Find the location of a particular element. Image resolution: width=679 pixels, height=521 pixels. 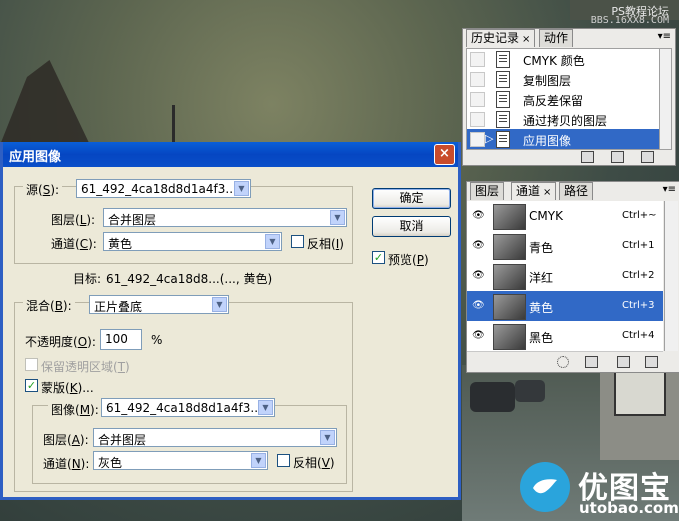

tab-label: 历史记录 is located at coordinates (495, 38).